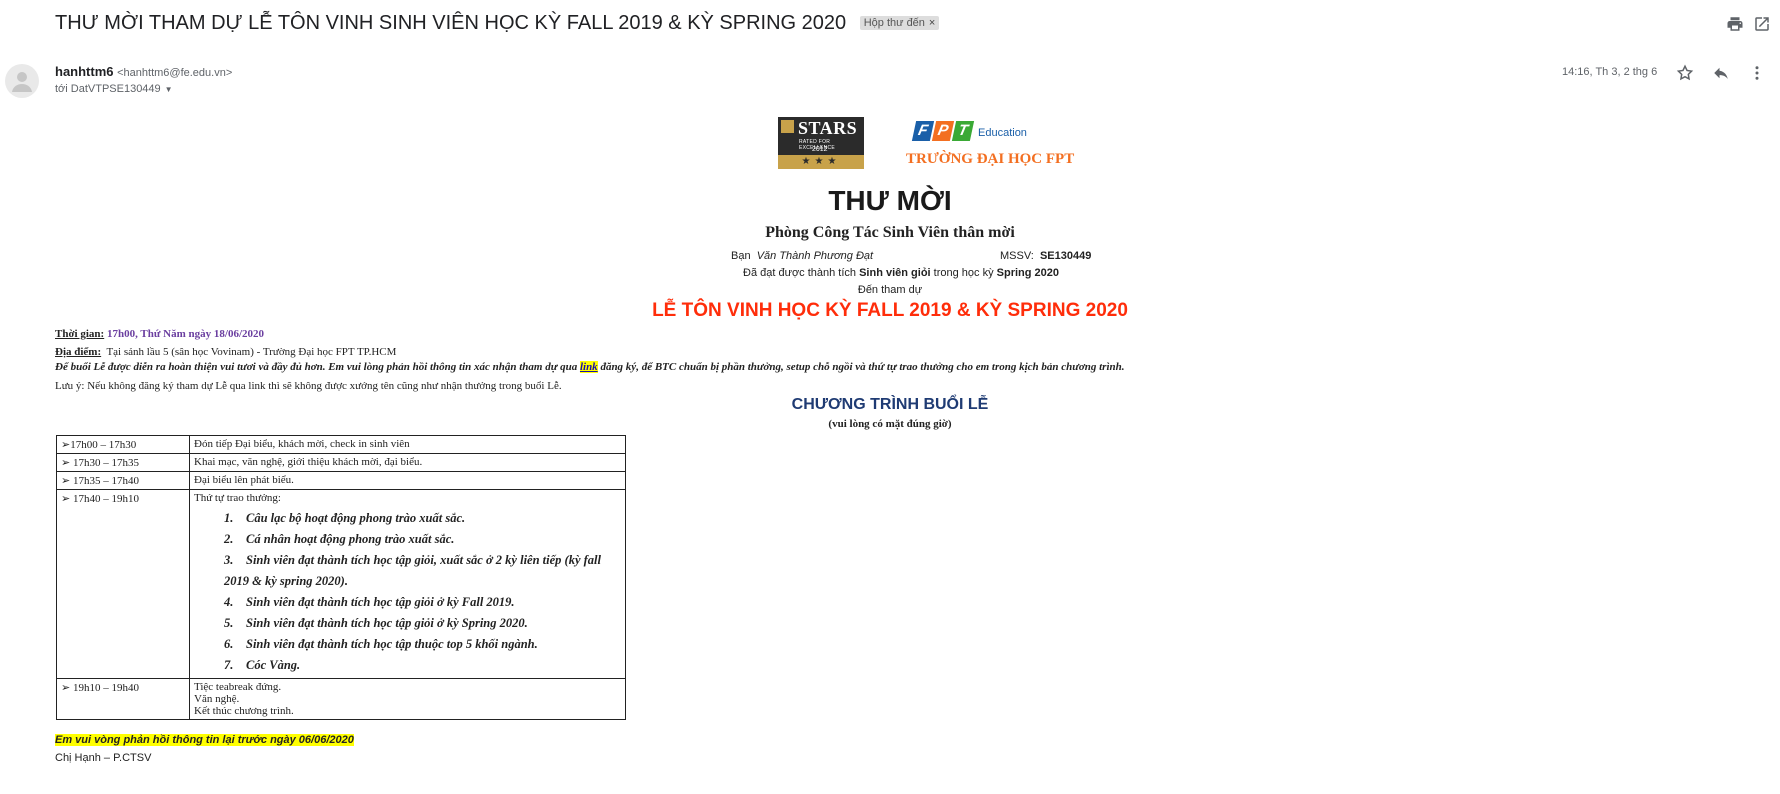 This screenshot has height=794, width=1780. I want to click on recipient: tới DatVTPSE130449 ▼, so click(114, 89).